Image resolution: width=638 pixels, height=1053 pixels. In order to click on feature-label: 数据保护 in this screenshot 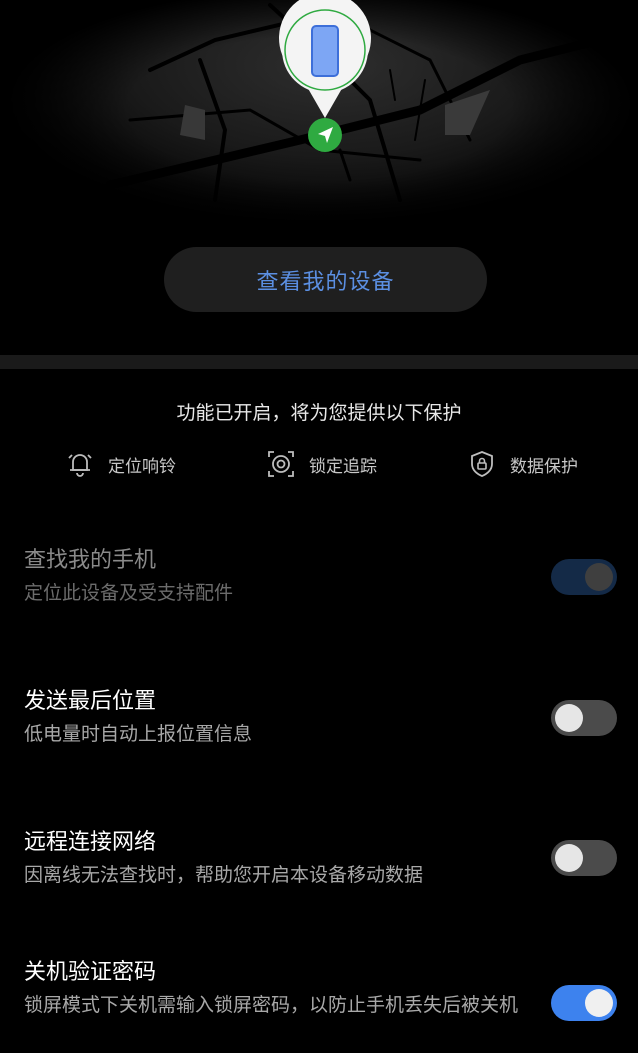, I will do `click(544, 466)`.